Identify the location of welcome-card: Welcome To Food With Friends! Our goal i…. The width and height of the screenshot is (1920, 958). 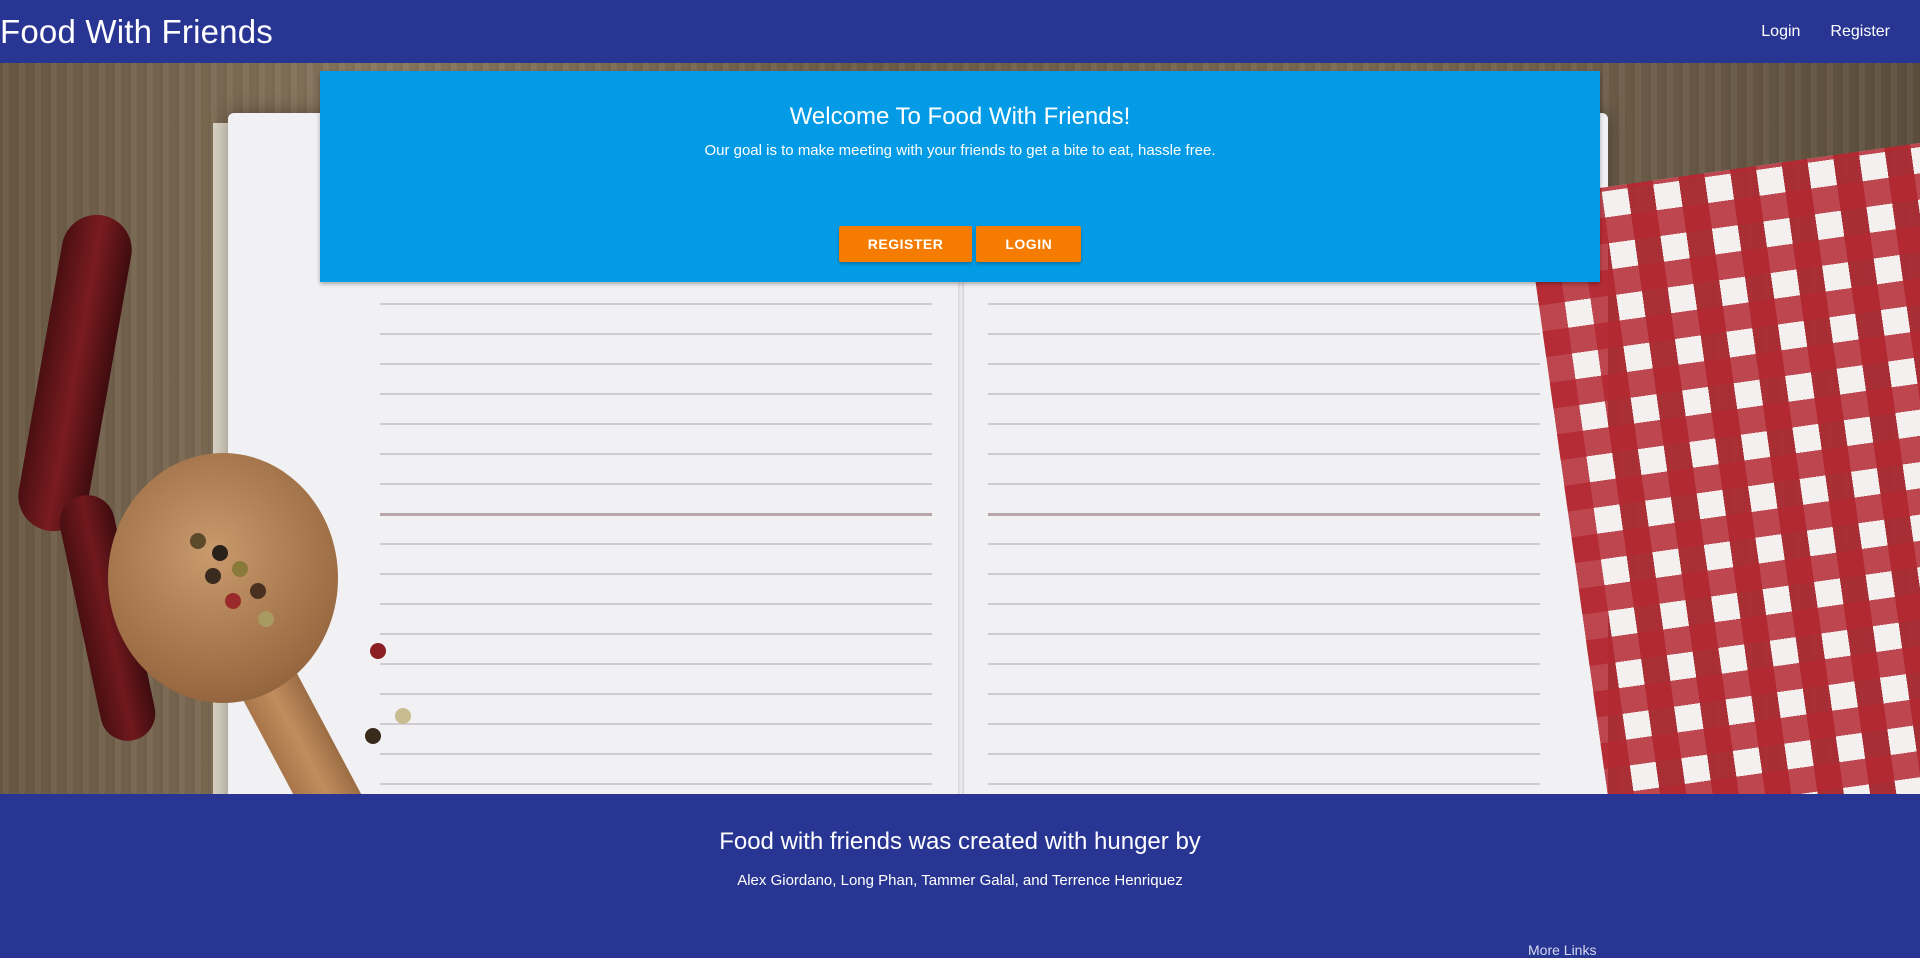
(960, 176).